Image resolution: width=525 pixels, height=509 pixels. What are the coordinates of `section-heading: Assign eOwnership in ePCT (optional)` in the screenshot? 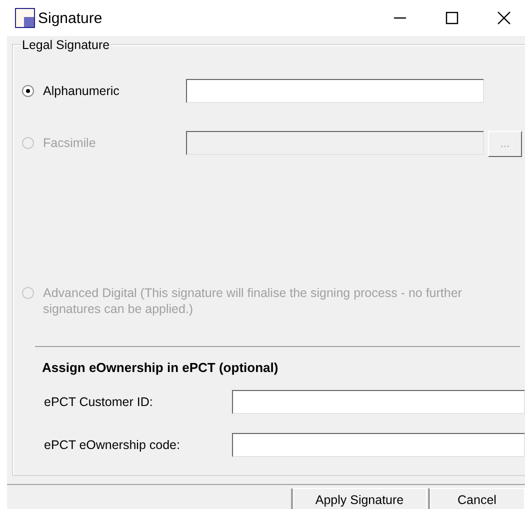 It's located at (161, 367).